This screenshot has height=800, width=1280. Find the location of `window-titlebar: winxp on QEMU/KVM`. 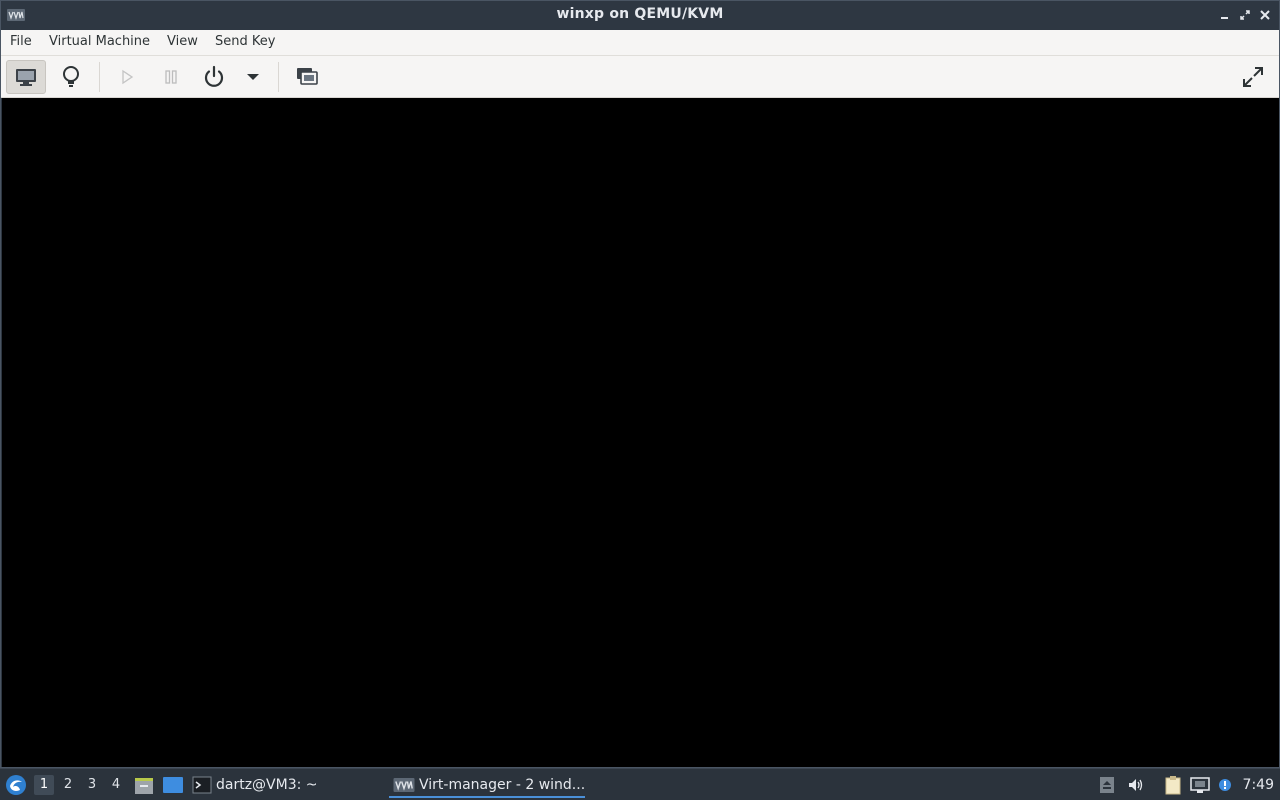

window-titlebar: winxp on QEMU/KVM is located at coordinates (640, 15).